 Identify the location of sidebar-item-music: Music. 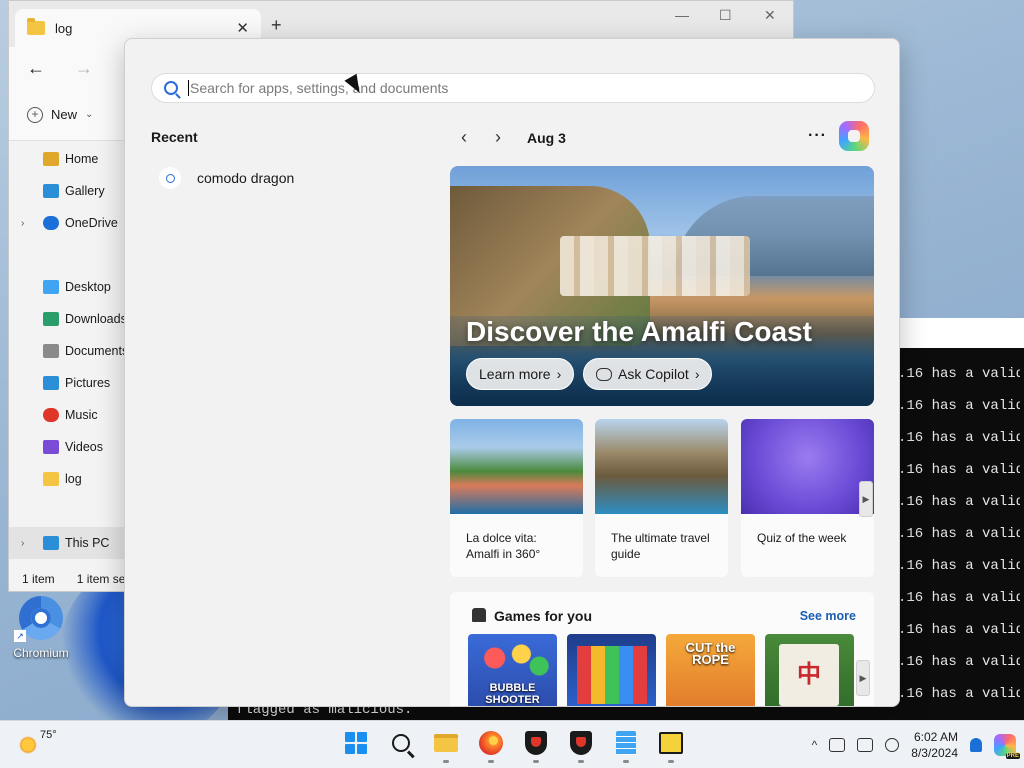
(69, 415).